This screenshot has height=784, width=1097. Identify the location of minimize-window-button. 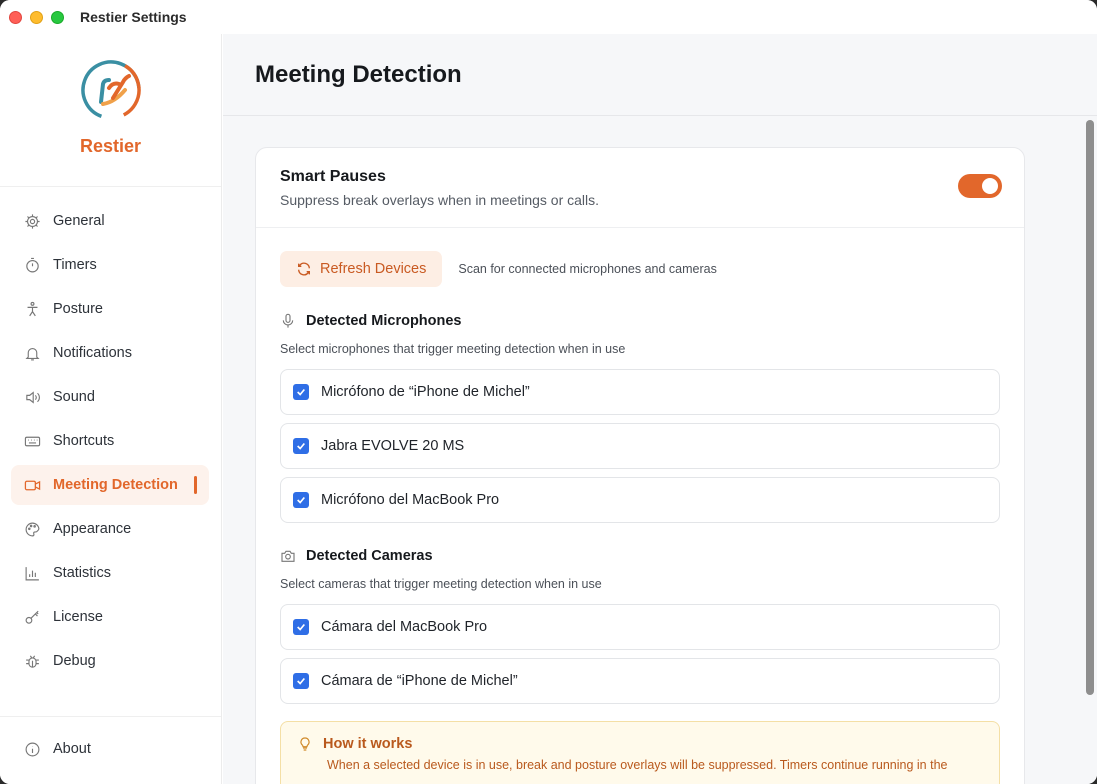
(36, 17).